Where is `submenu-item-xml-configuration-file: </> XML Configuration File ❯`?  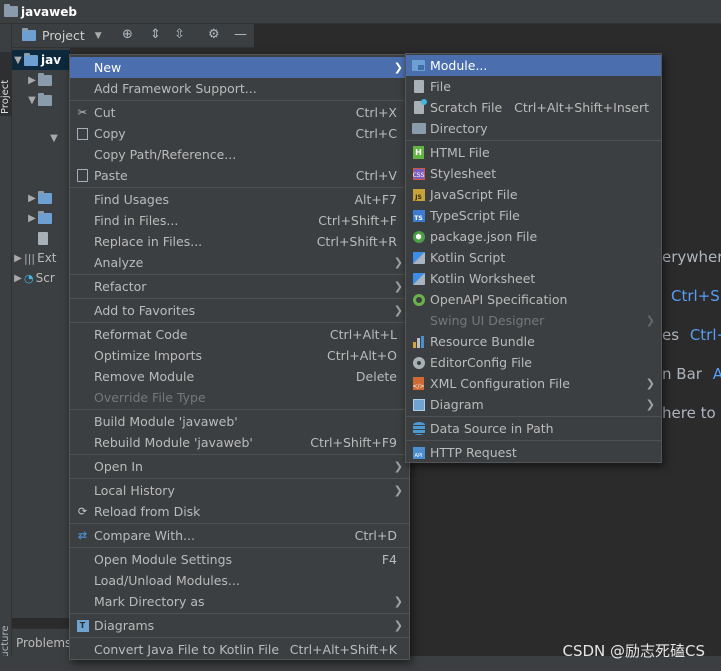
submenu-item-xml-configuration-file: </> XML Configuration File ❯ is located at coordinates (533, 383).